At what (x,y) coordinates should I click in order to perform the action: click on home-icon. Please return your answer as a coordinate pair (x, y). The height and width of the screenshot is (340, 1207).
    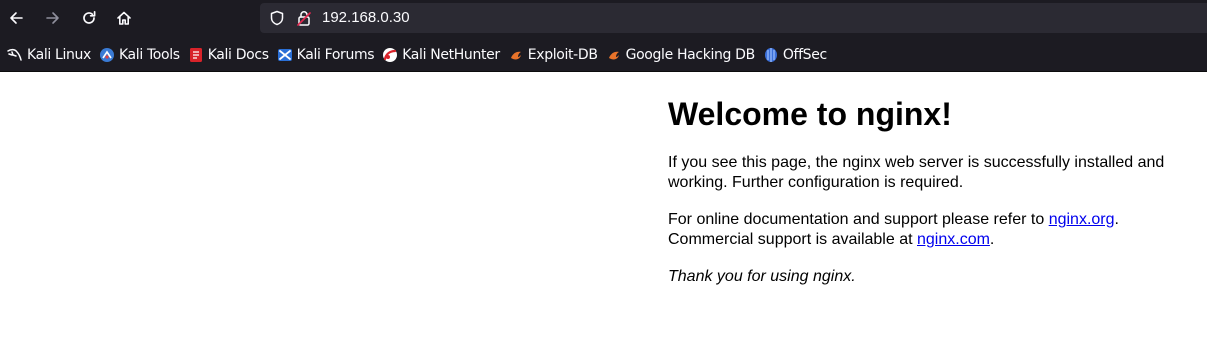
    Looking at the image, I should click on (124, 18).